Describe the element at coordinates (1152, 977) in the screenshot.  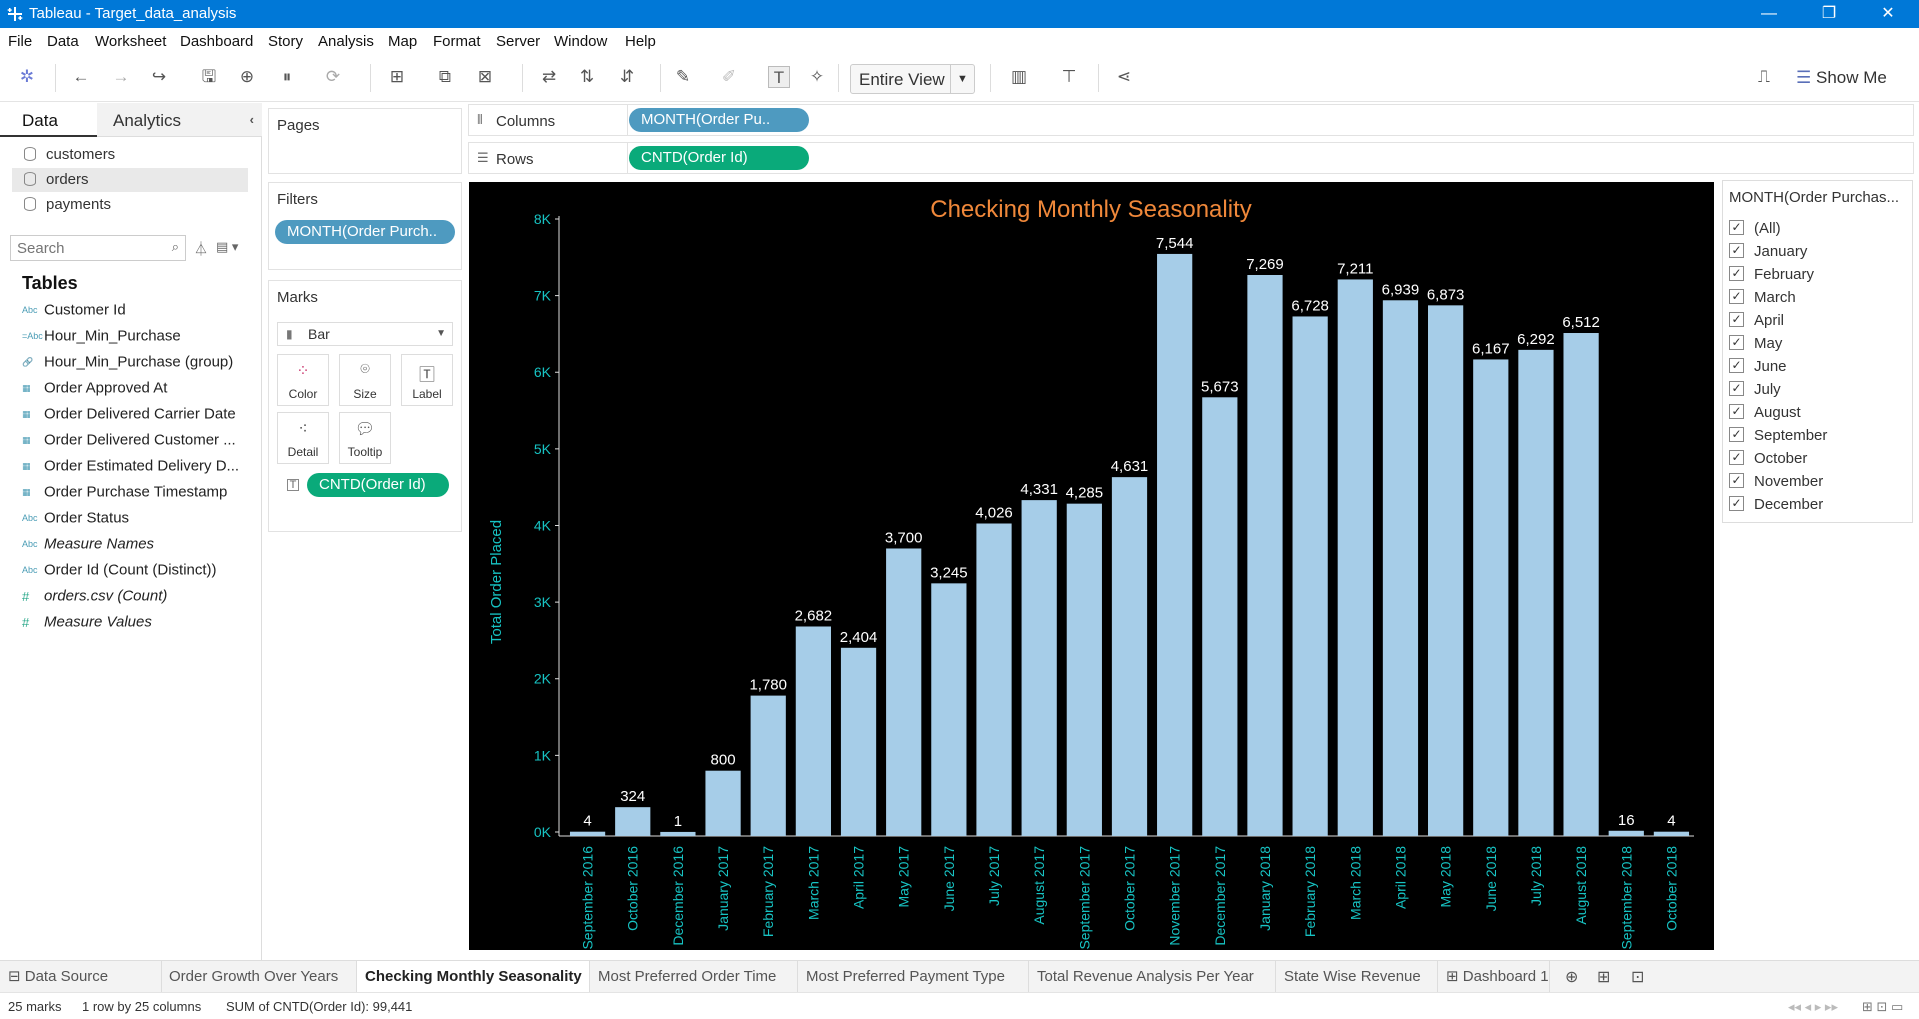
I see `tab-sheet: Total Revenue Analysis Per Year` at that location.